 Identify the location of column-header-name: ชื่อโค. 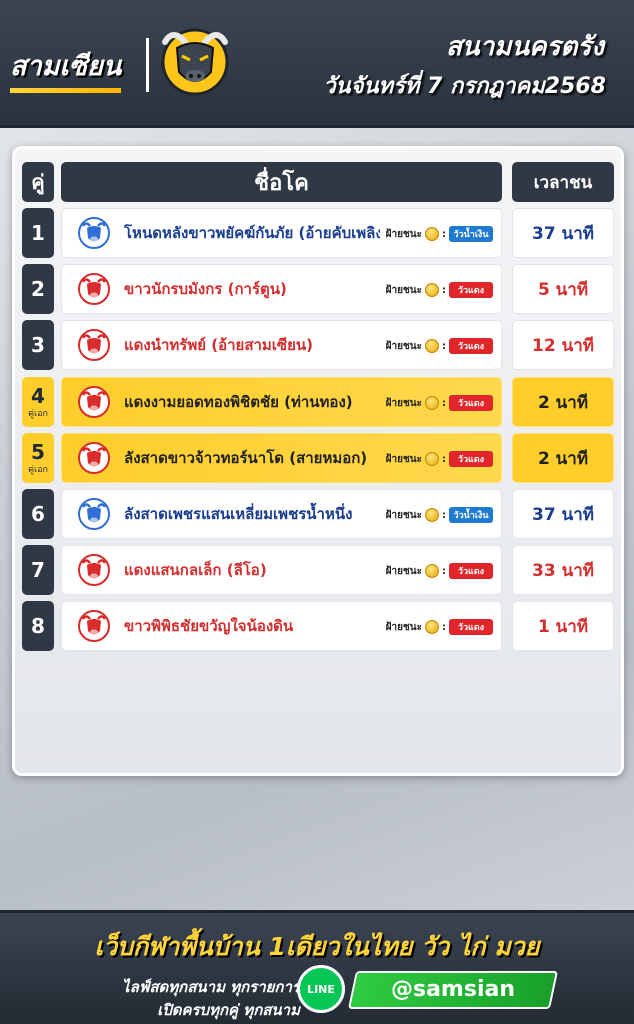
(281, 182).